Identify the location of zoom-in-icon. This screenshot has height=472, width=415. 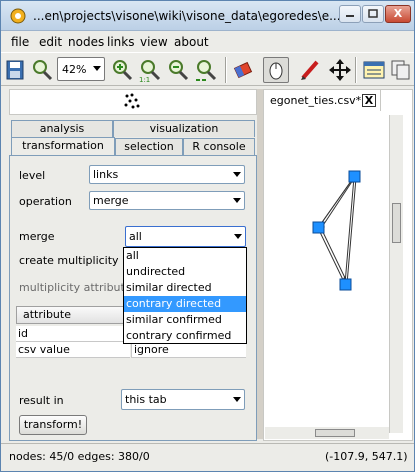
(122, 70).